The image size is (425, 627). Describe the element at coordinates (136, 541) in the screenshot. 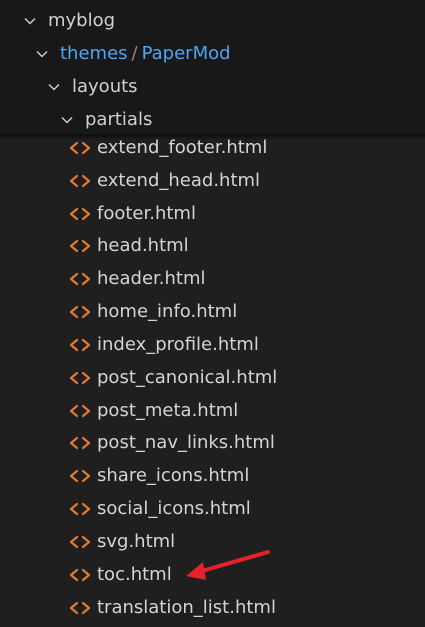

I see `file-label: svg.html` at that location.